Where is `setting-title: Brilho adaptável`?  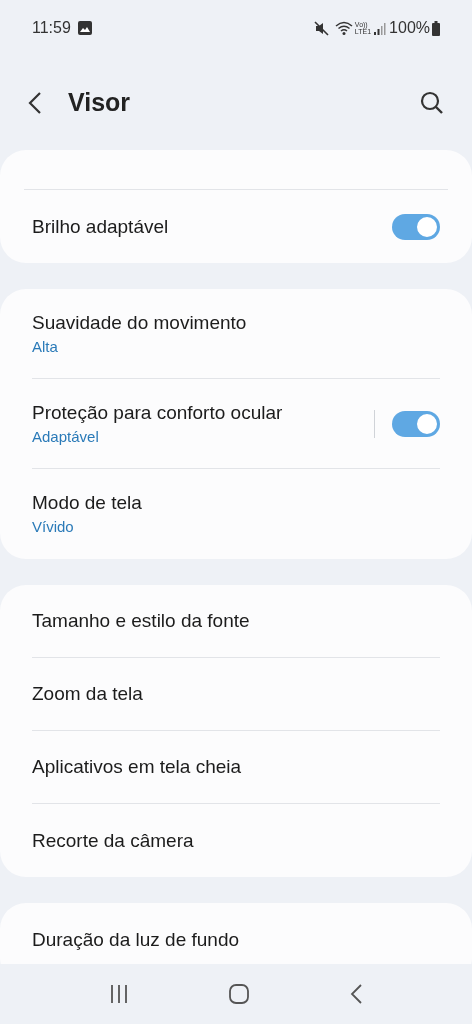 setting-title: Brilho adaptável is located at coordinates (101, 226).